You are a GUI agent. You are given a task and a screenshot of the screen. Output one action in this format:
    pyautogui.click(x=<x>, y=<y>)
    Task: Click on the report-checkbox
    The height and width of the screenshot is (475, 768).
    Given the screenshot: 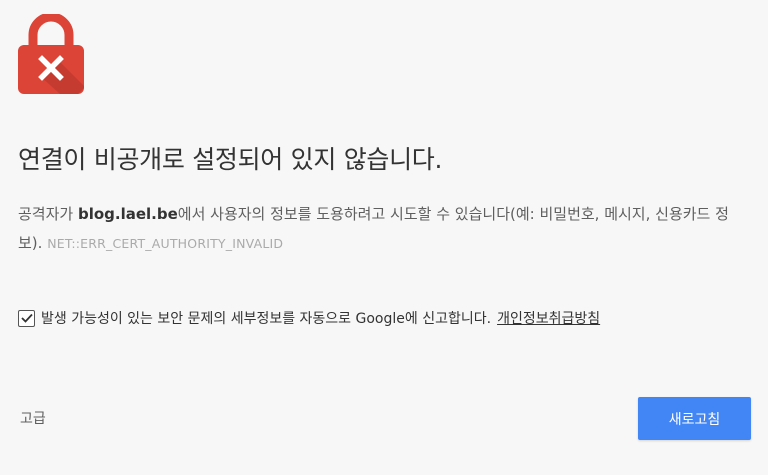 What is the action you would take?
    pyautogui.click(x=26, y=318)
    